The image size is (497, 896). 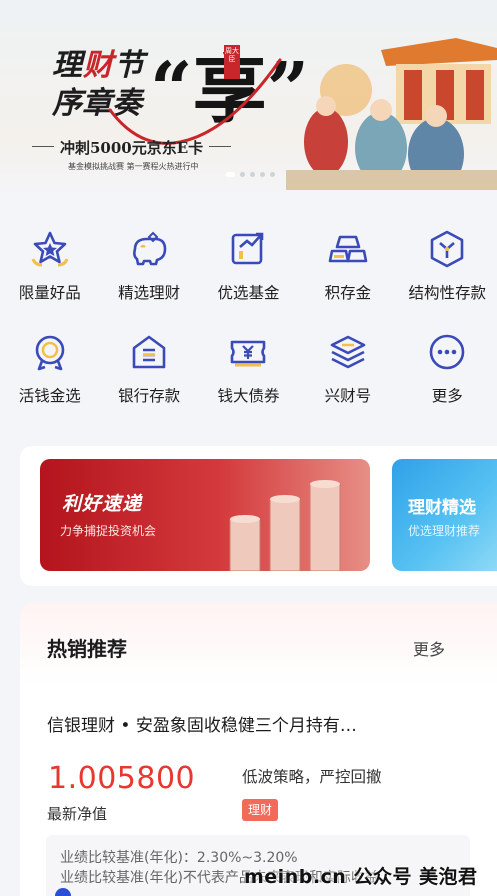 I want to click on product-nav-value: 1.005800, so click(x=122, y=778).